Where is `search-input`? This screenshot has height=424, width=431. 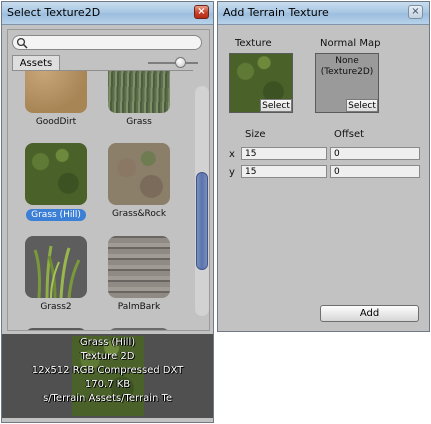 search-input is located at coordinates (107, 42).